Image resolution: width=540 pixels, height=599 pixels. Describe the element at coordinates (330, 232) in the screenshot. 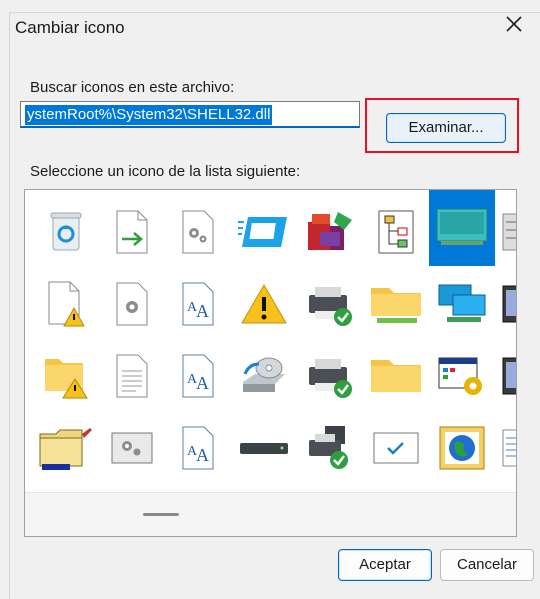

I see `app-installer-icon` at that location.